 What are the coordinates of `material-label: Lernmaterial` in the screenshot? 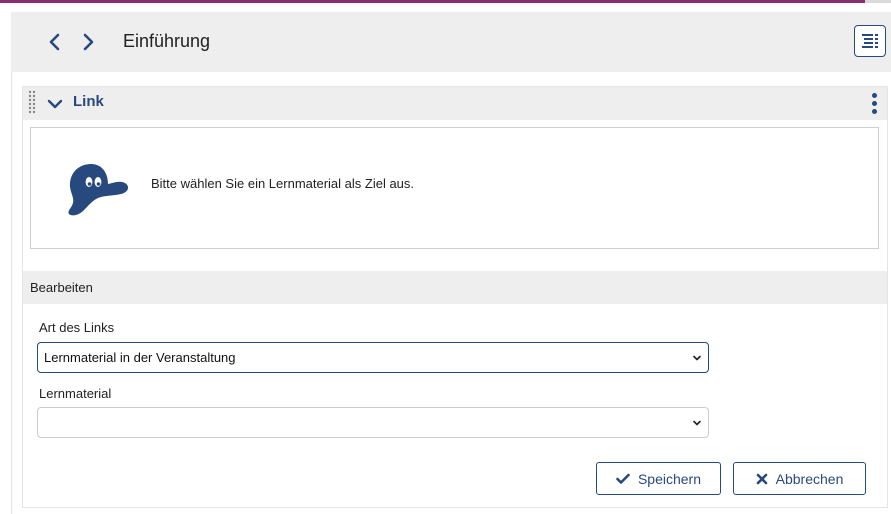 It's located at (75, 393).